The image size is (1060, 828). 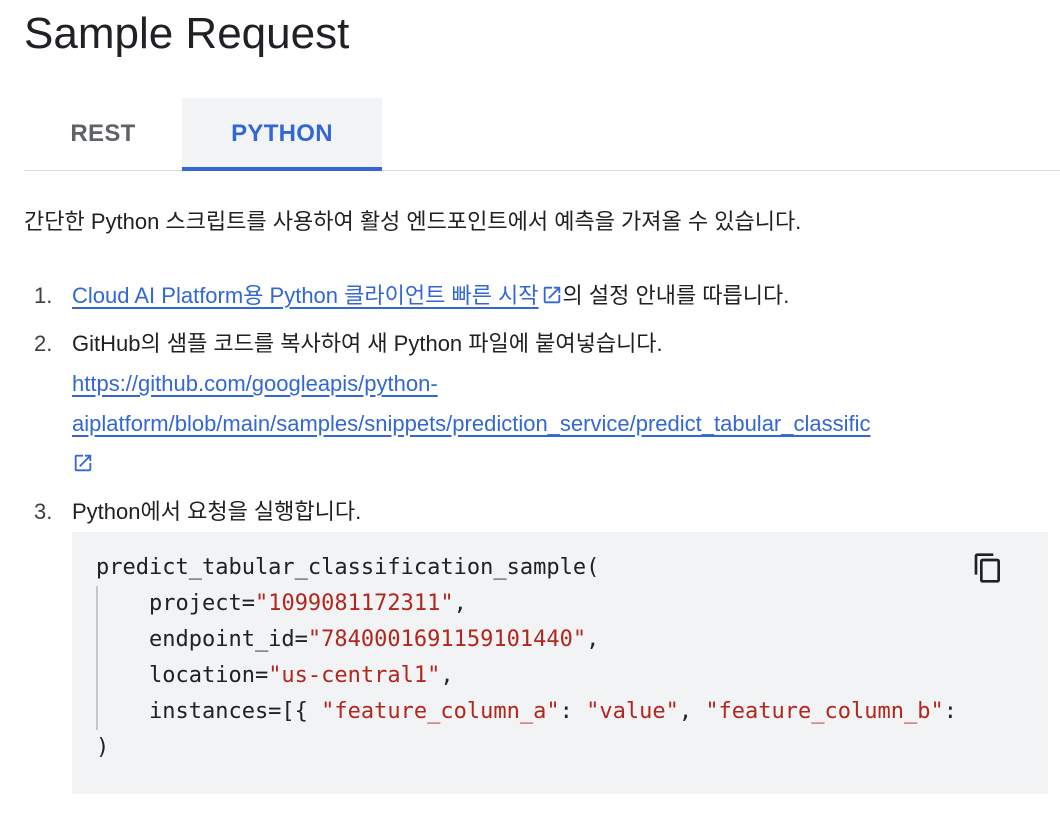 What do you see at coordinates (354, 603) in the screenshot?
I see `project-value: "1099081172311"` at bounding box center [354, 603].